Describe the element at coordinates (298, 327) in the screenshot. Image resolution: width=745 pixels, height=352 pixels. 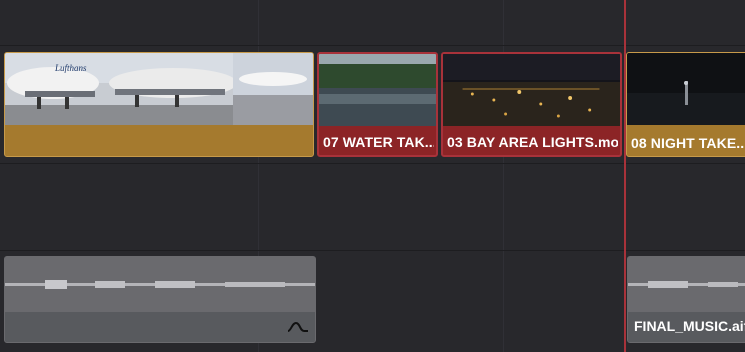
I see `audio-curve-icon` at that location.